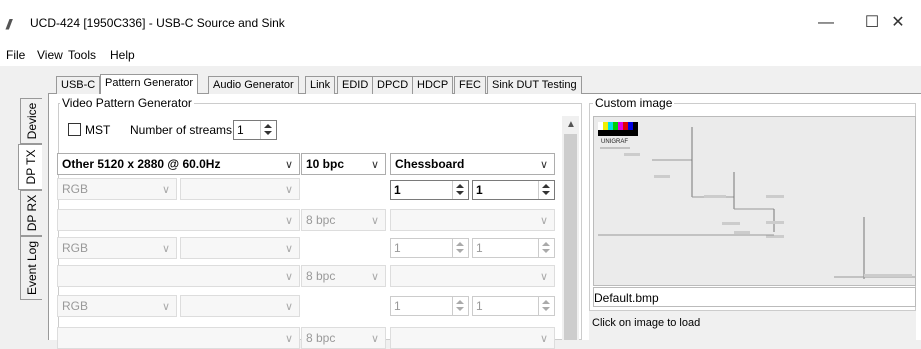 Image resolution: width=921 pixels, height=349 pixels. What do you see at coordinates (149, 84) in the screenshot?
I see `tab-pattern-generator: Pattern Generator` at bounding box center [149, 84].